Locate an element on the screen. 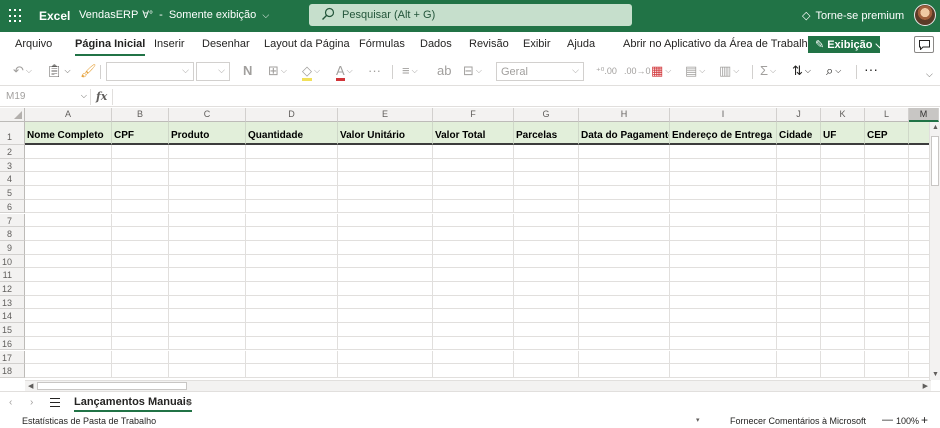  next-sheet-icon: › is located at coordinates (31, 402).